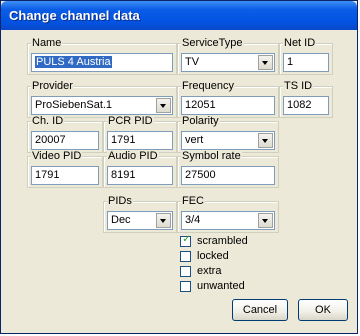 The height and width of the screenshot is (336, 360). Describe the element at coordinates (228, 175) in the screenshot. I see `symbol-rate-input: 27500` at that location.